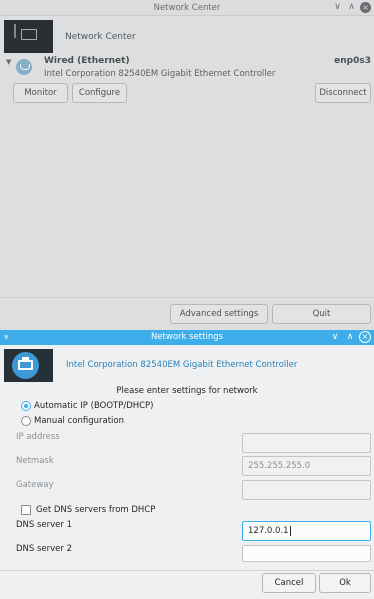  I want to click on gateway-label: Gateway, so click(35, 485).